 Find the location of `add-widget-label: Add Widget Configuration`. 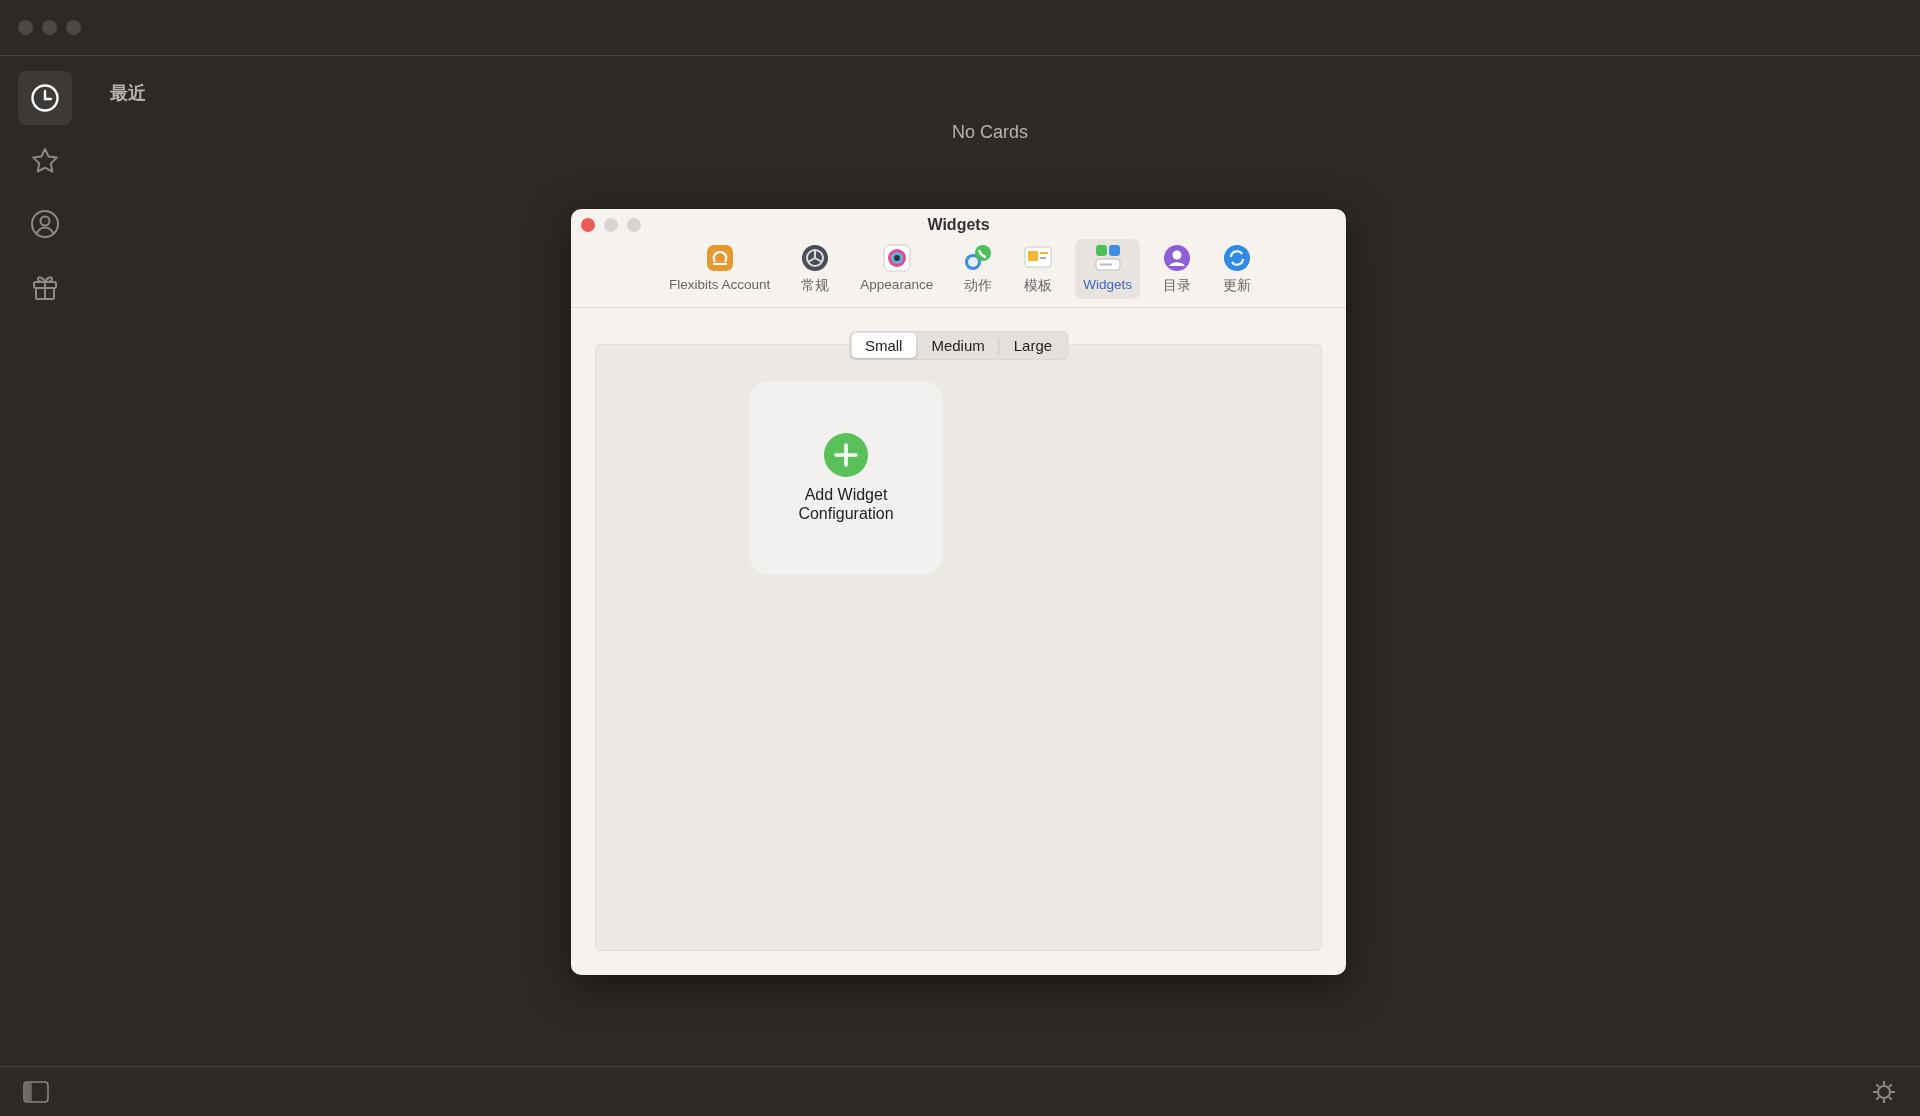

add-widget-label: Add Widget Configuration is located at coordinates (846, 504).